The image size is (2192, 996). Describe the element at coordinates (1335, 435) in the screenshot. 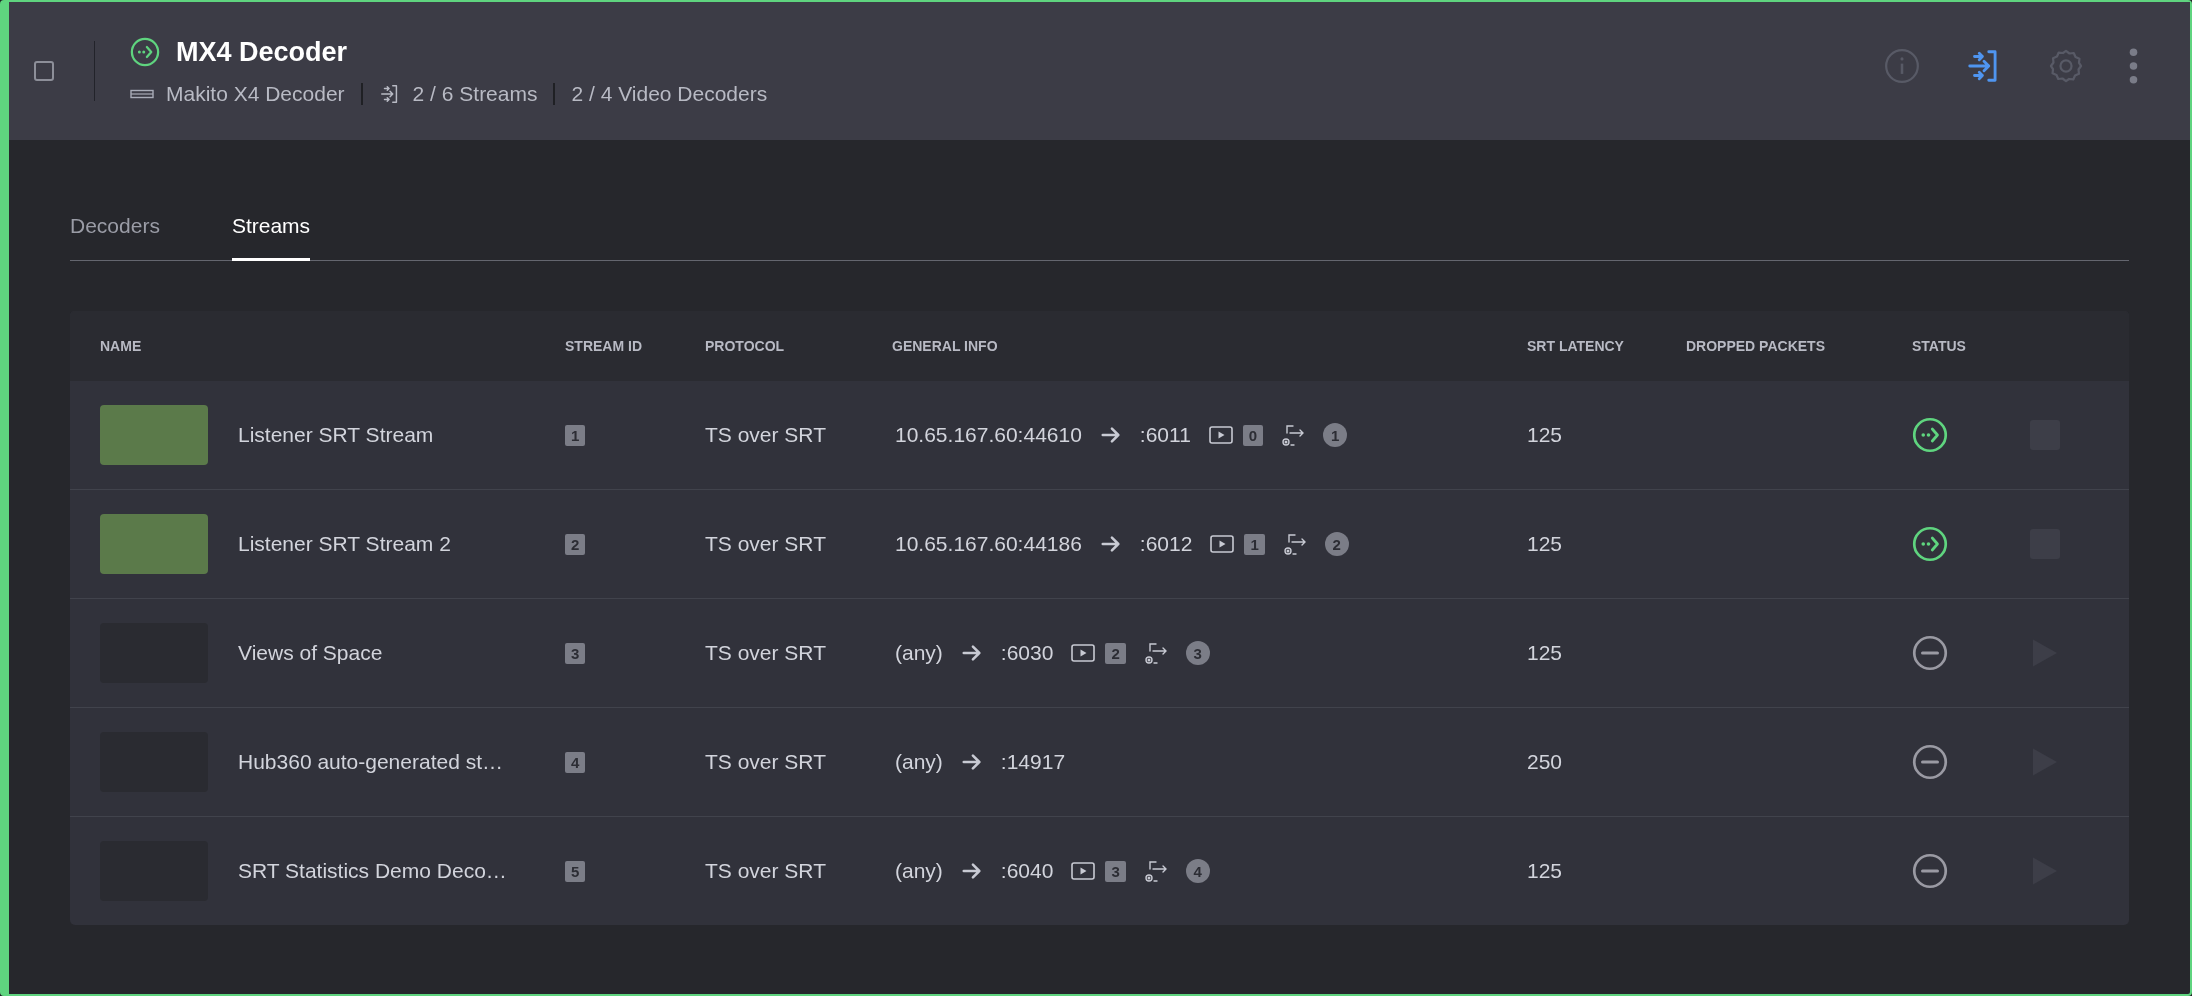

I see `output-badge: 1` at that location.